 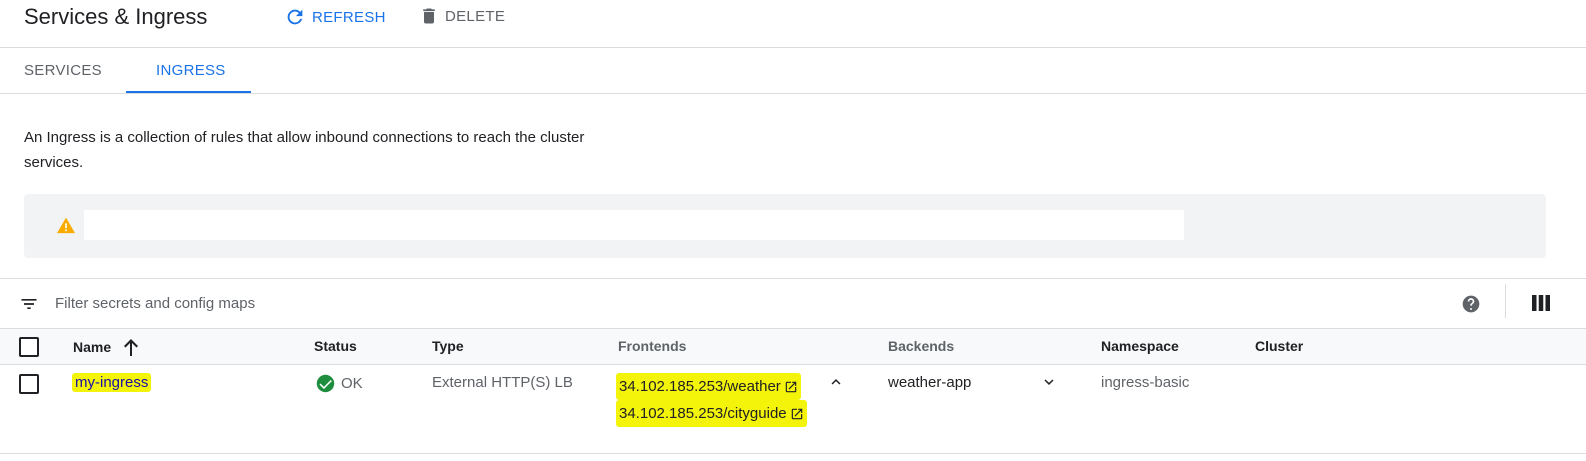 What do you see at coordinates (652, 346) in the screenshot?
I see `column-header-frontends: Frontends` at bounding box center [652, 346].